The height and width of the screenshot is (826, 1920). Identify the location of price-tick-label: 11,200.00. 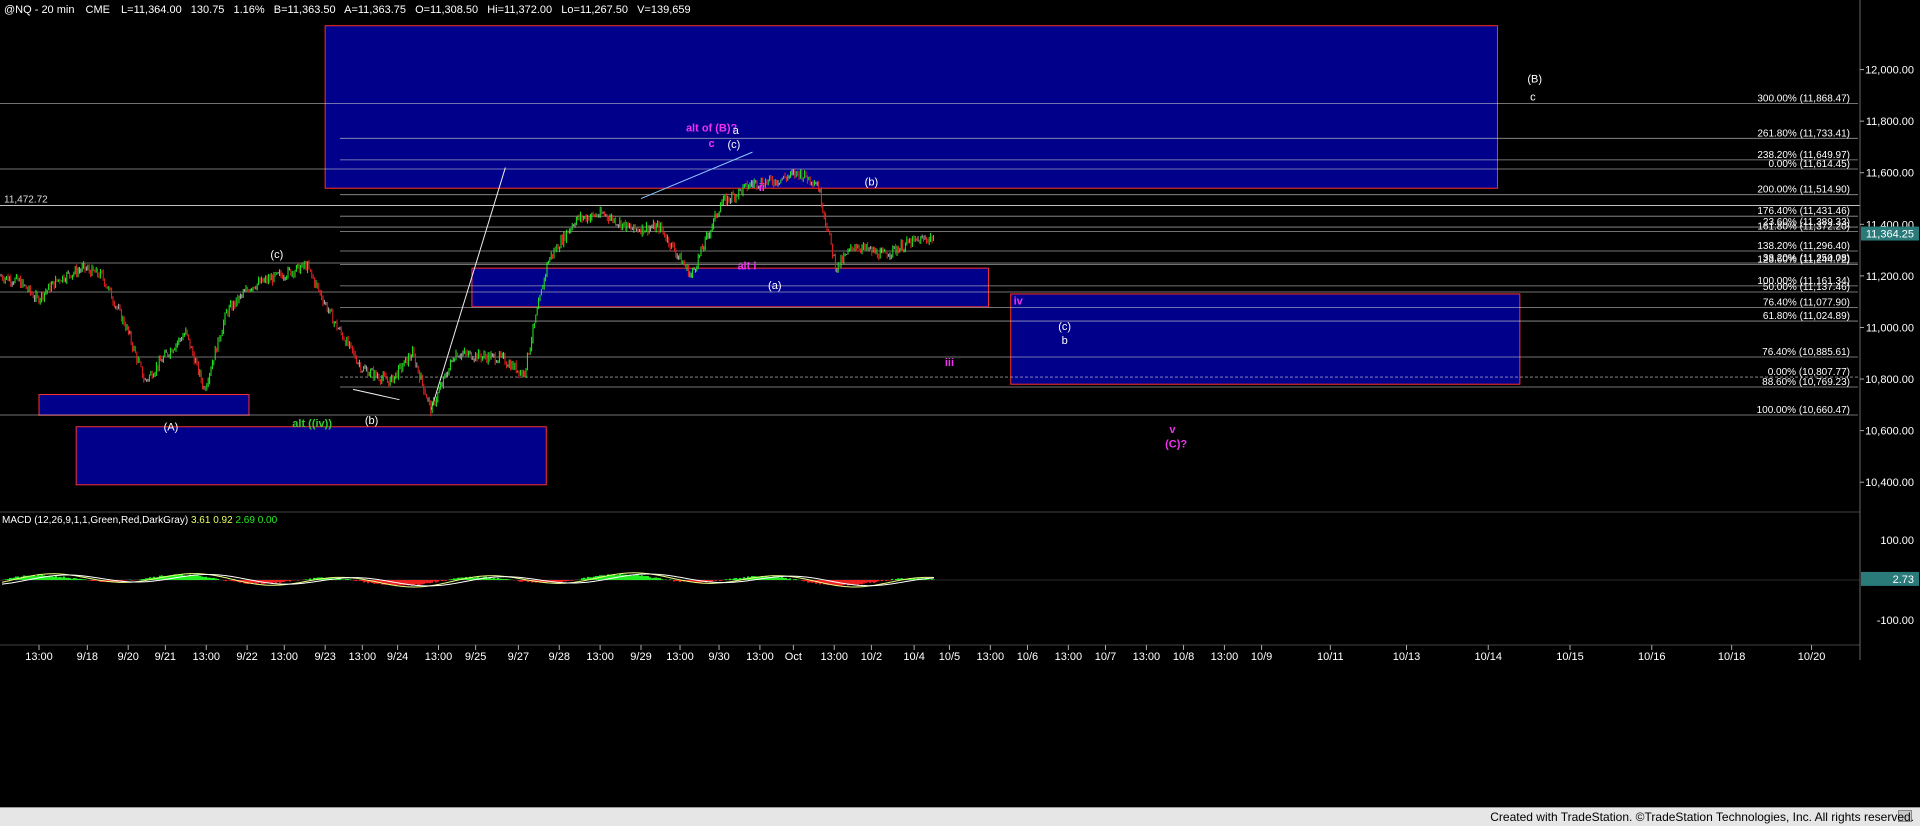
(1890, 277).